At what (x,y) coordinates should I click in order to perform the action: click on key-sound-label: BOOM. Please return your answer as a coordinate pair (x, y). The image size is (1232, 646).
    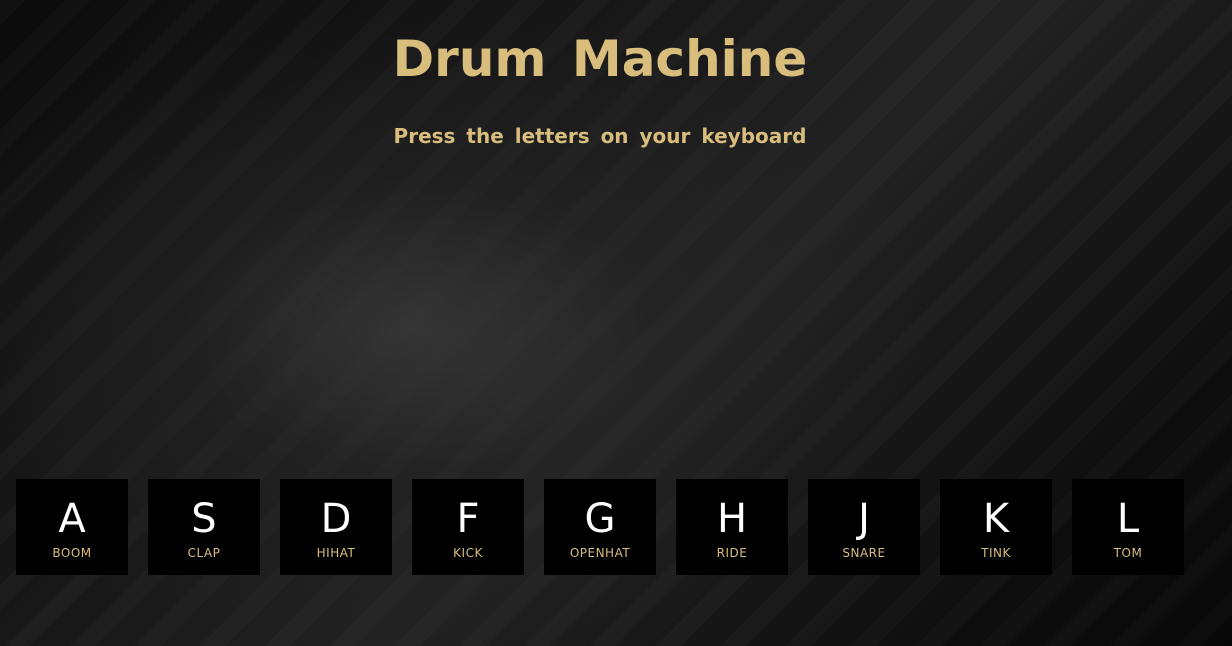
    Looking at the image, I should click on (72, 553).